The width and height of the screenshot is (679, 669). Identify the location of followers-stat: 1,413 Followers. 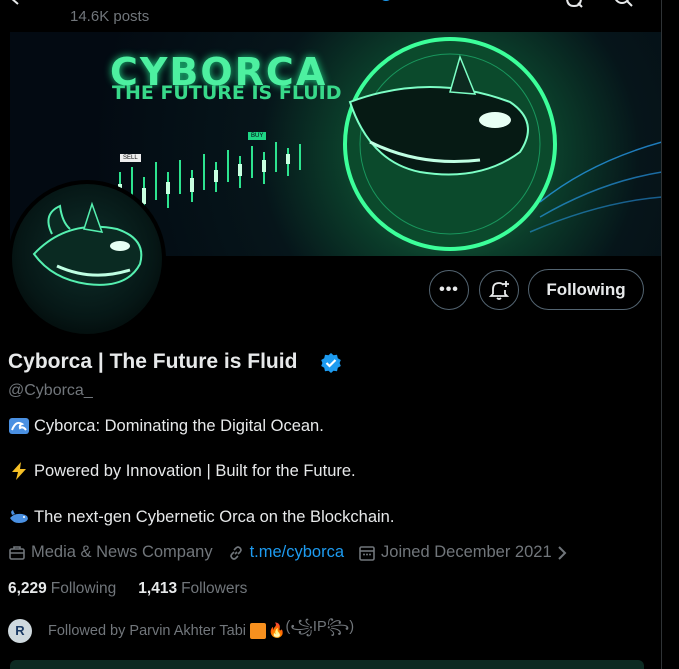
(192, 589).